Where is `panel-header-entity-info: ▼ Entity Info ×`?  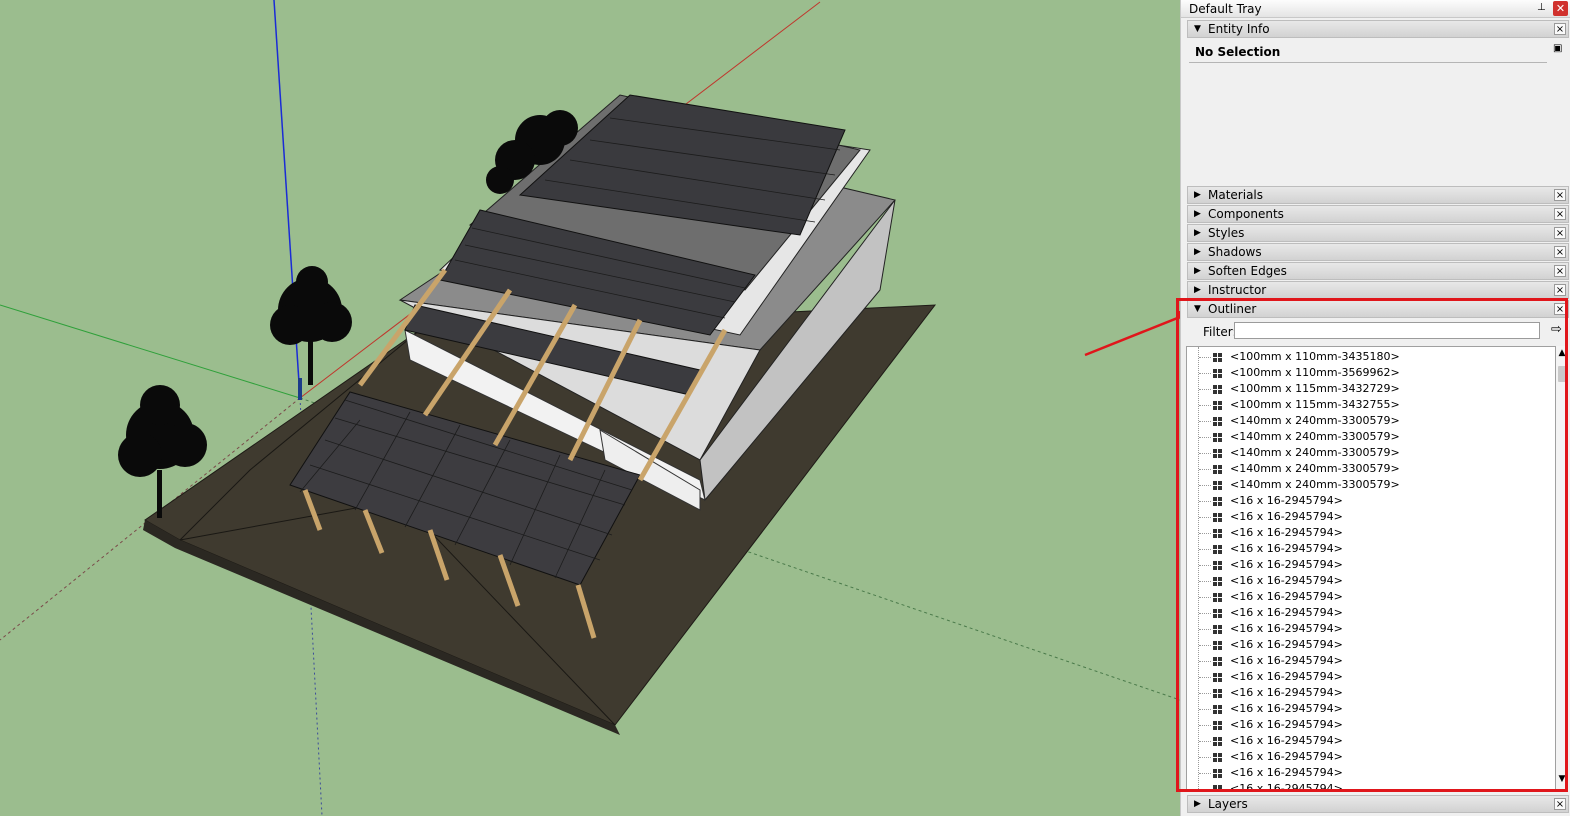
panel-header-entity-info: ▼ Entity Info × is located at coordinates (1378, 29).